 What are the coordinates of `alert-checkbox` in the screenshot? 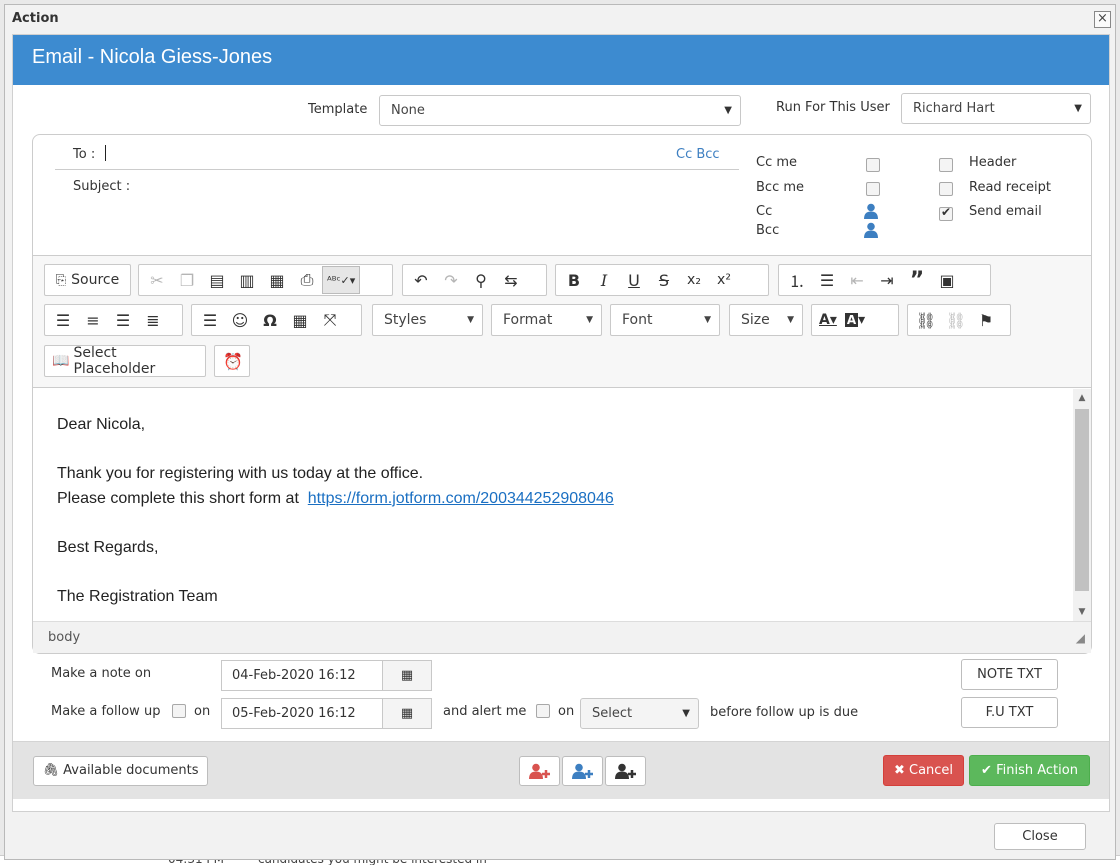 It's located at (543, 711).